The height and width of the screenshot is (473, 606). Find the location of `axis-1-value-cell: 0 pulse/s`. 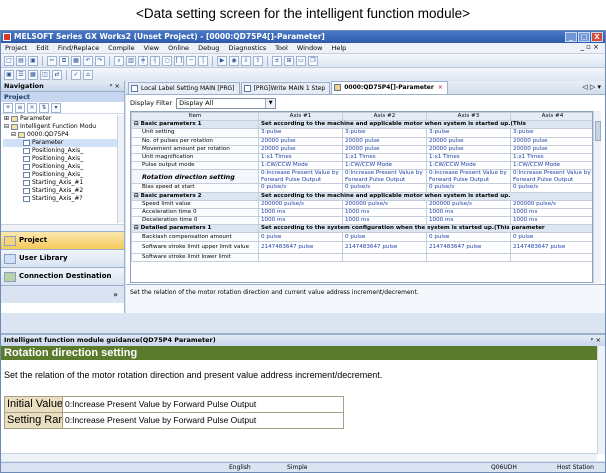

axis-1-value-cell: 0 pulse/s is located at coordinates (300, 188).